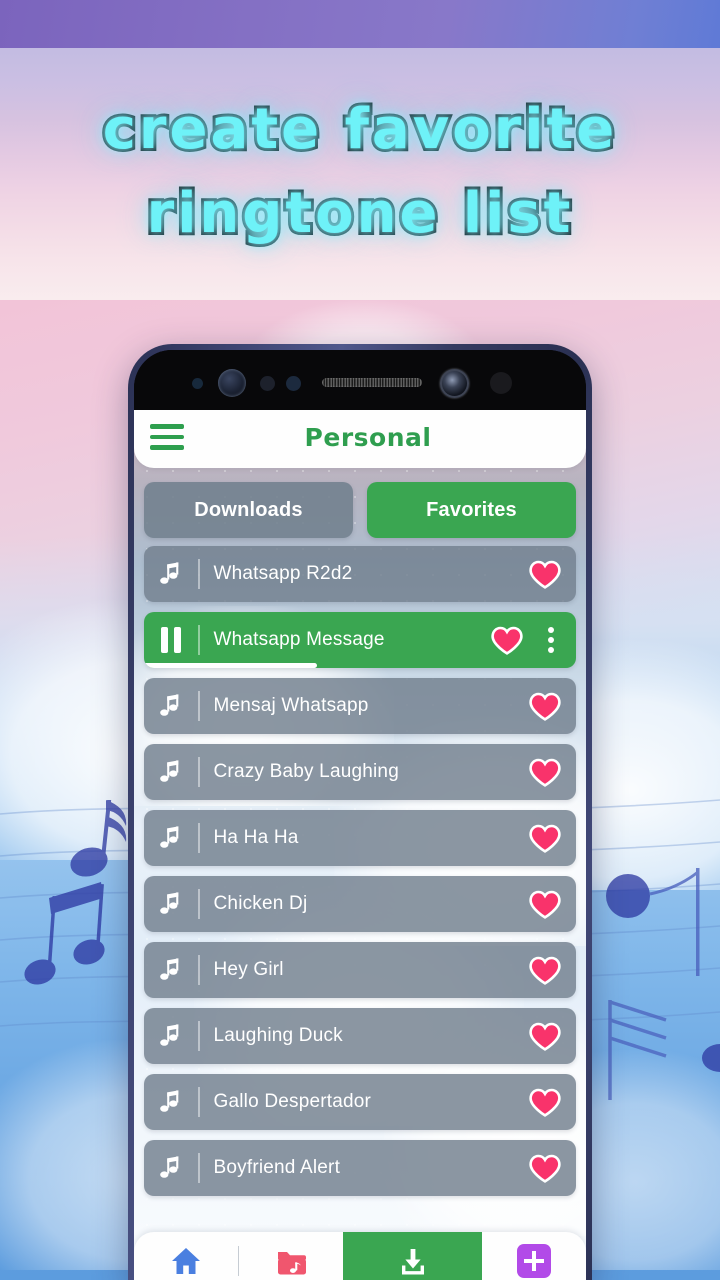 The image size is (720, 1280). I want to click on front-camera-icon, so click(454, 383).